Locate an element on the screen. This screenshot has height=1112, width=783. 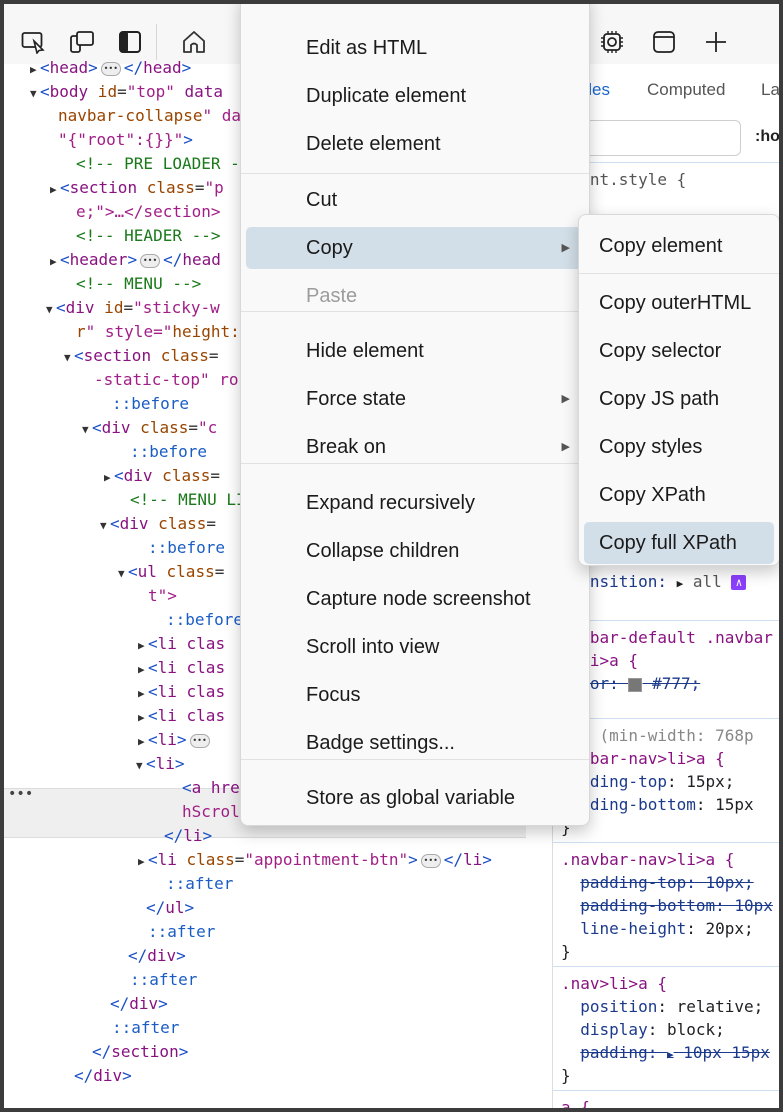
dom-node-line: </li> is located at coordinates (188, 836).